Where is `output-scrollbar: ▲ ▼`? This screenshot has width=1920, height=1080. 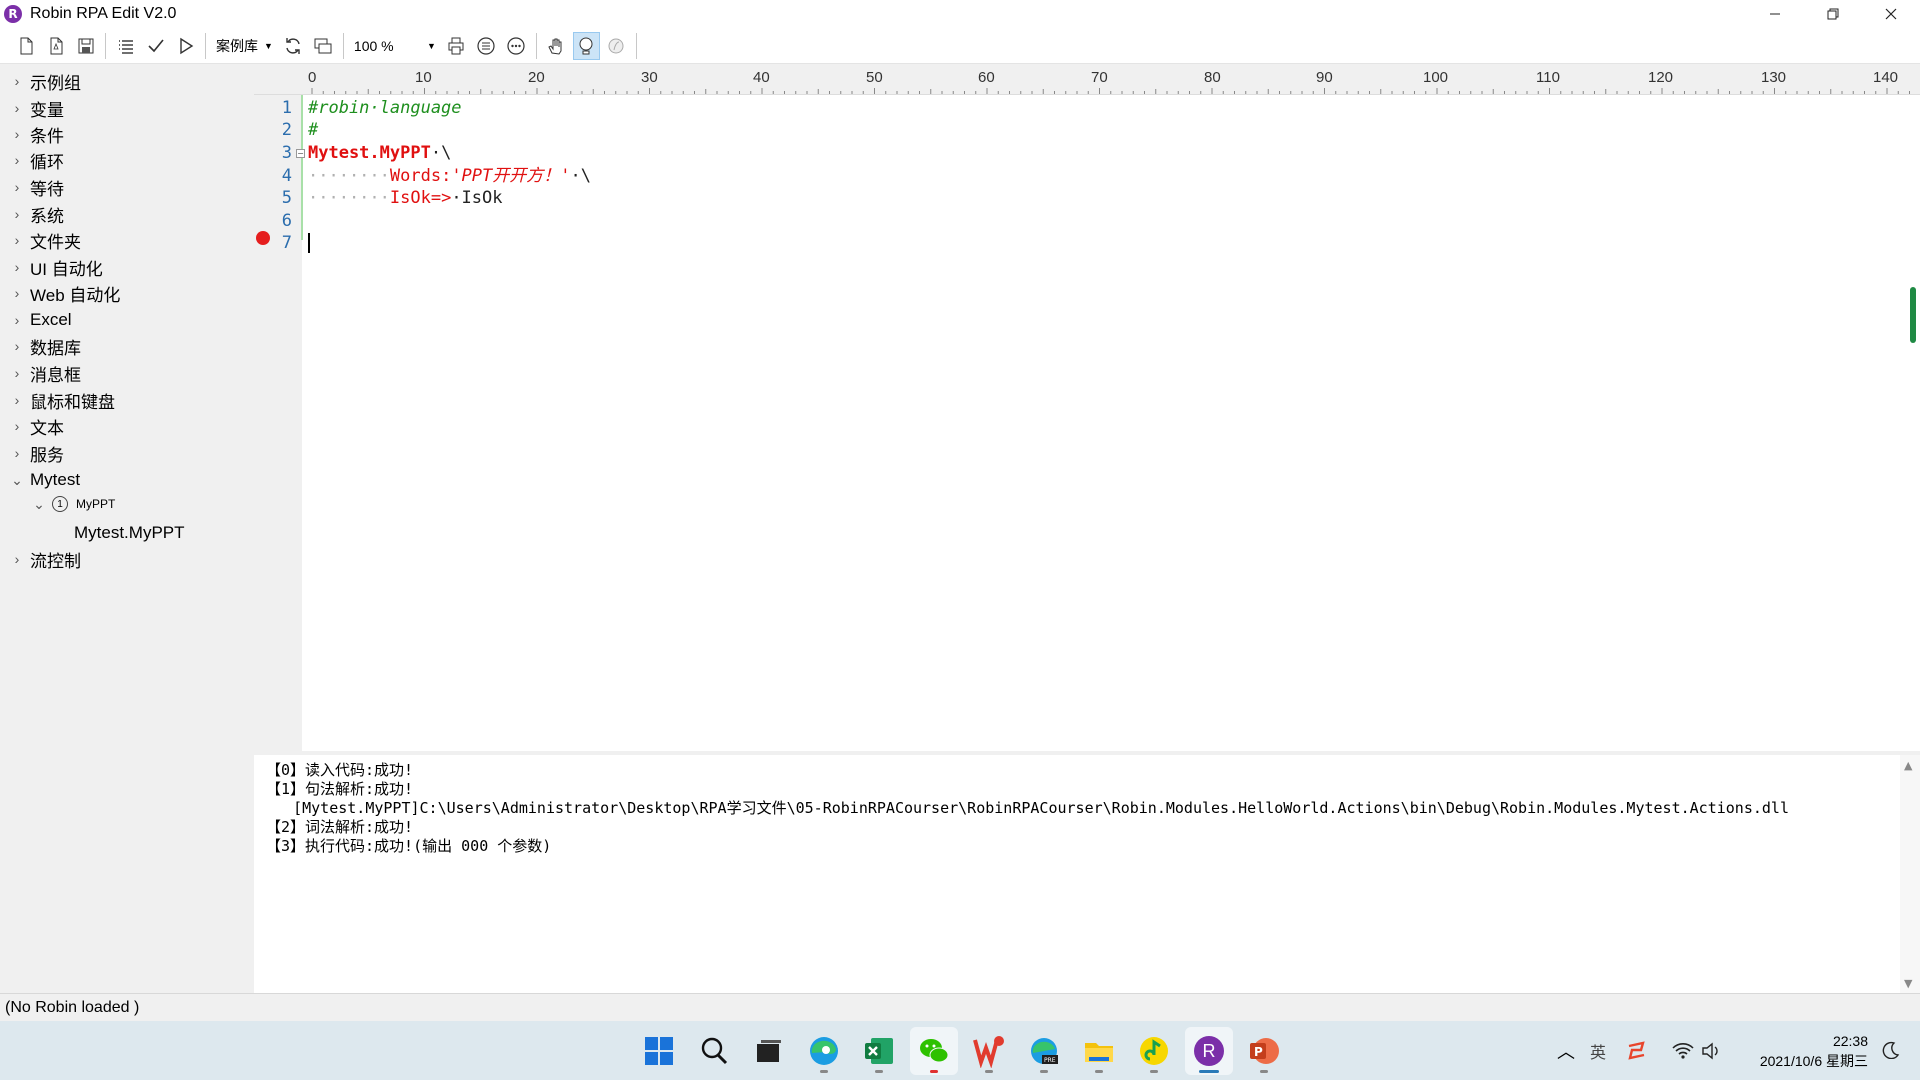 output-scrollbar: ▲ ▼ is located at coordinates (1910, 874).